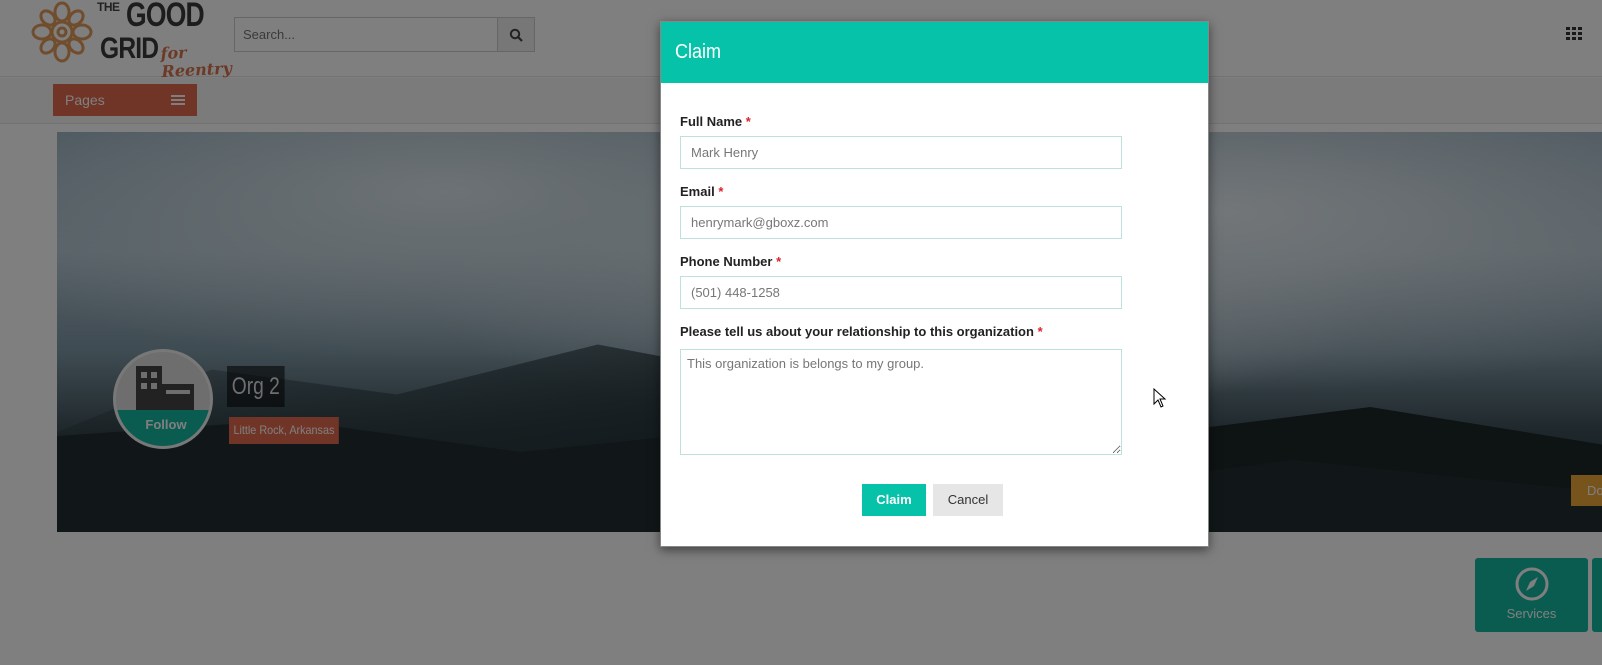 The image size is (1602, 665). I want to click on dialog-title: Claim, so click(698, 52).